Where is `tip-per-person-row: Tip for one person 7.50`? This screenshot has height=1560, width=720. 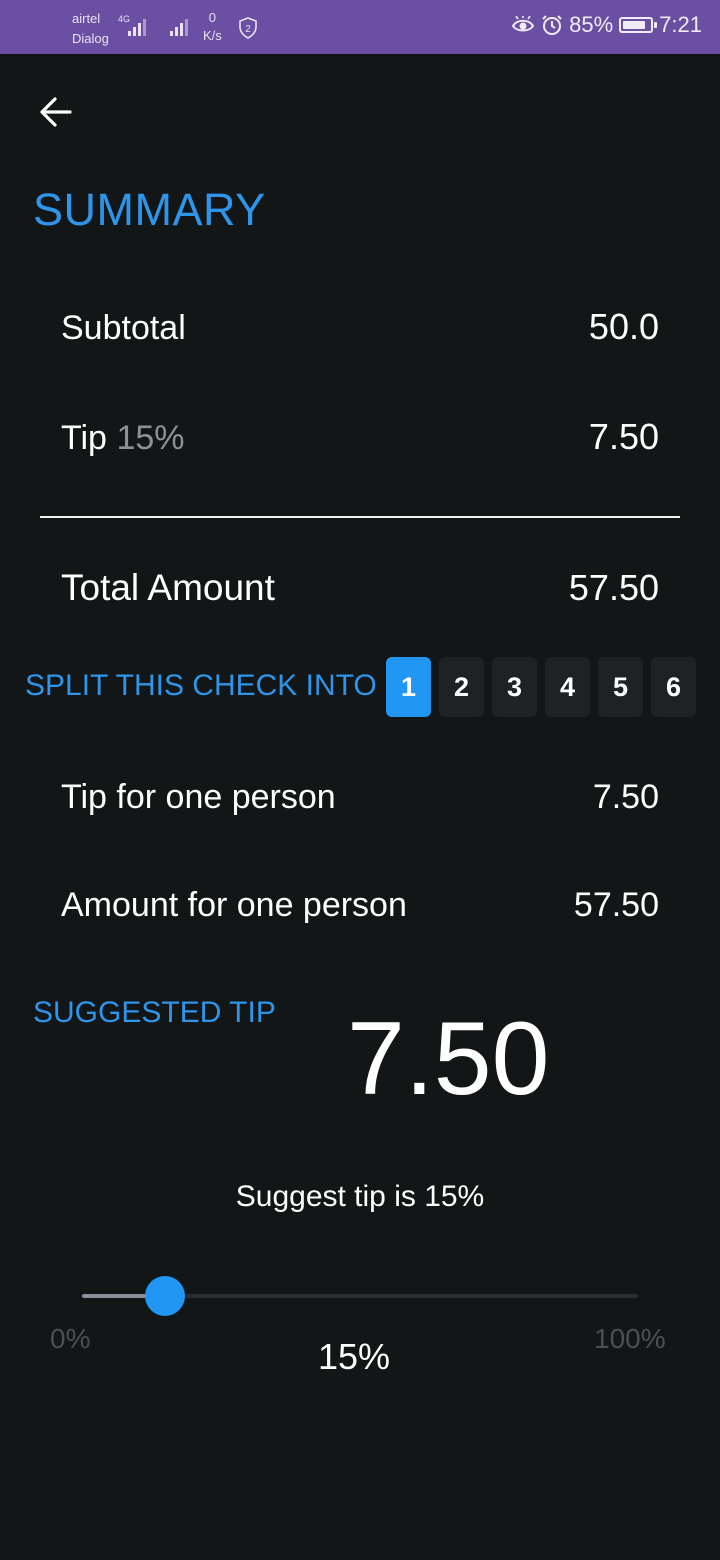
tip-per-person-row: Tip for one person 7.50 is located at coordinates (360, 797).